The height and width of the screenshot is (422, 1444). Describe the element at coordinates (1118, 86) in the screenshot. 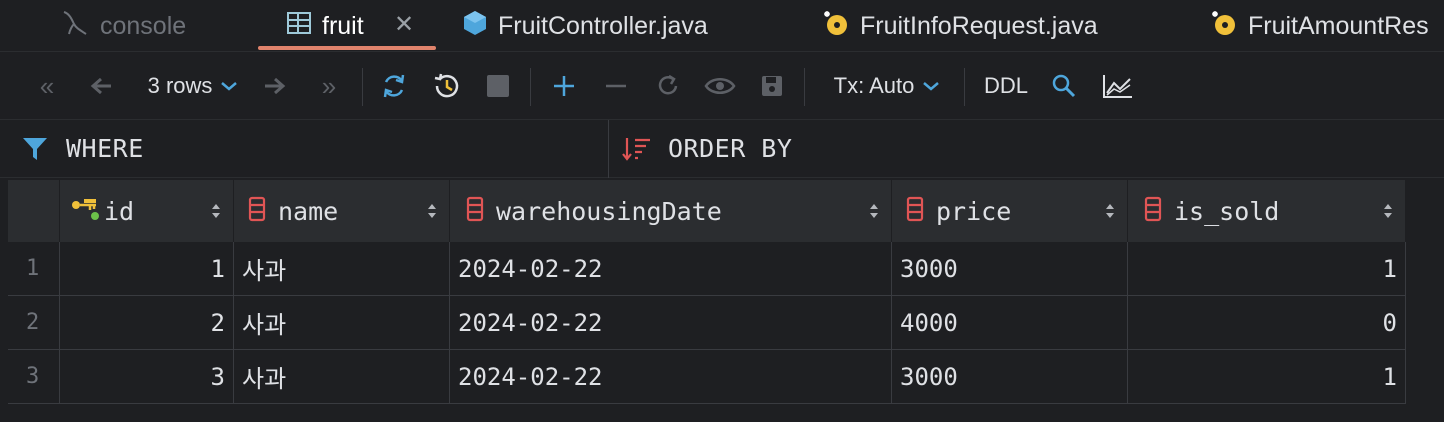

I see `chart-icon` at that location.